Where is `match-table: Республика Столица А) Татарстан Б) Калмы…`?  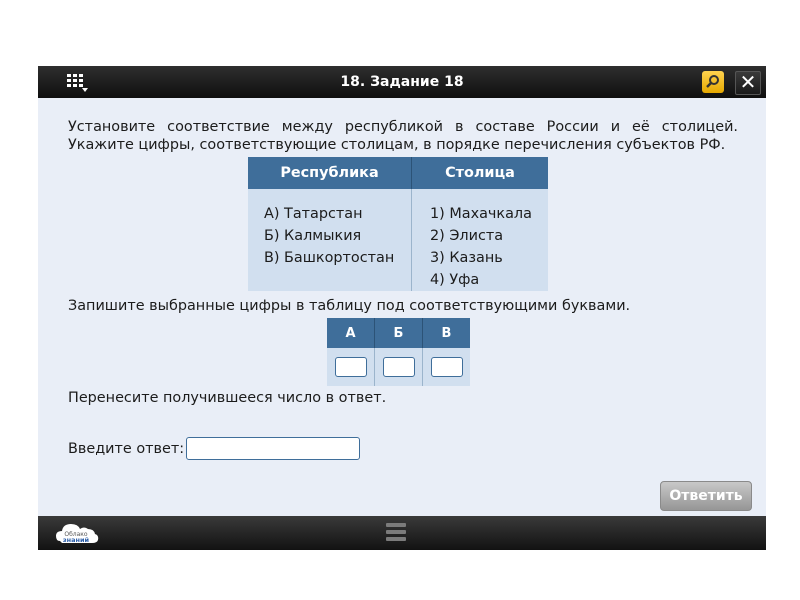
match-table: Республика Столица А) Татарстан Б) Калмы… is located at coordinates (398, 224).